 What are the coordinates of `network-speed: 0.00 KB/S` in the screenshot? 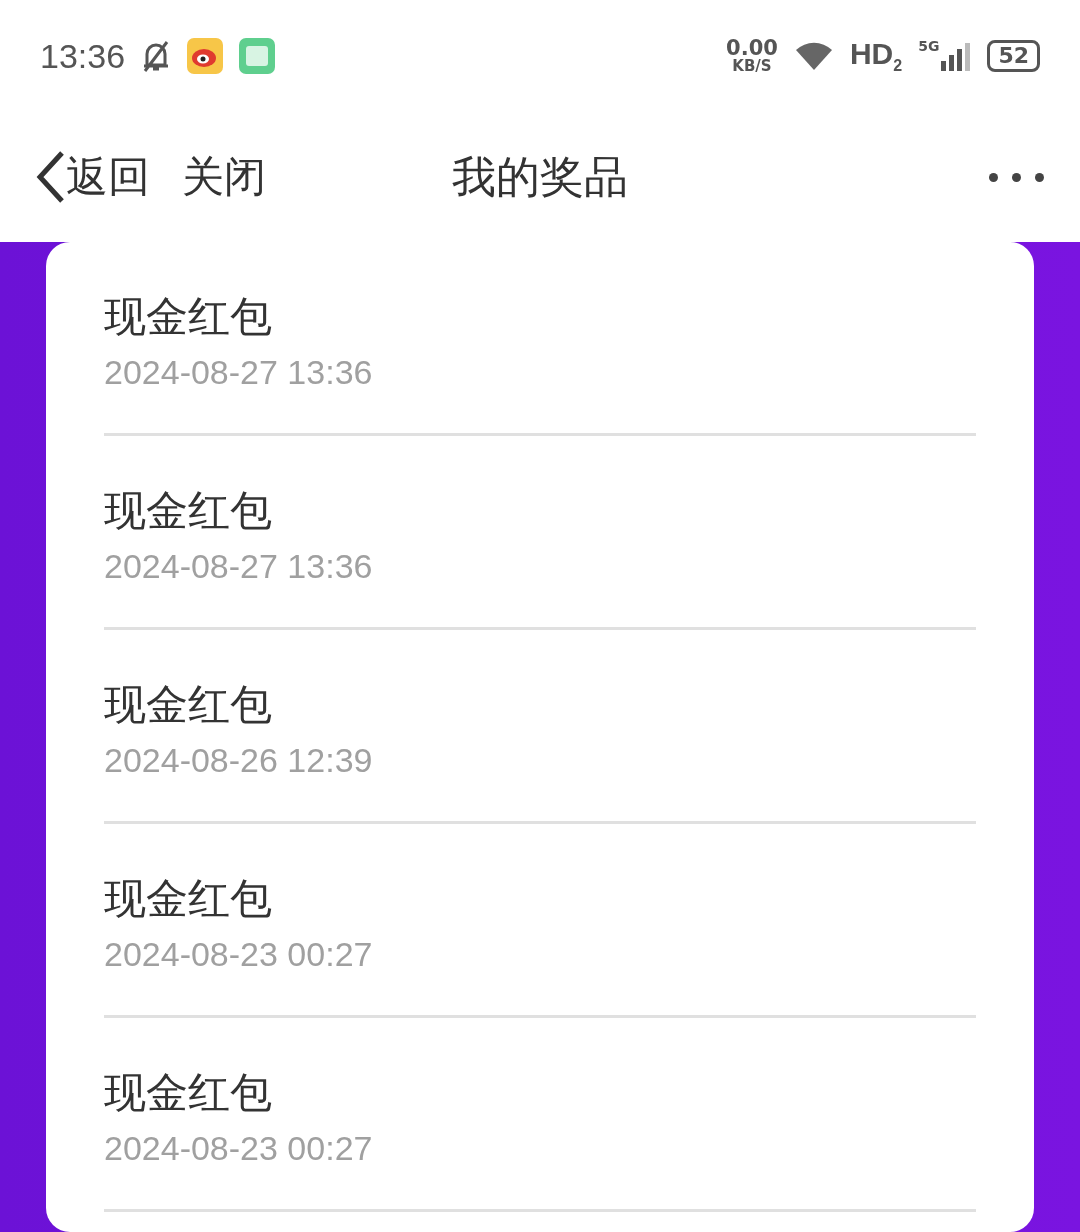 It's located at (752, 56).